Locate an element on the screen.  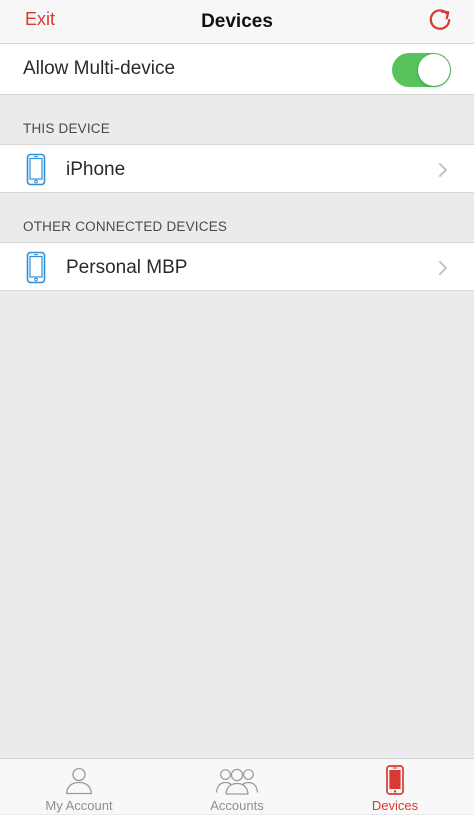
person-icon is located at coordinates (79, 781).